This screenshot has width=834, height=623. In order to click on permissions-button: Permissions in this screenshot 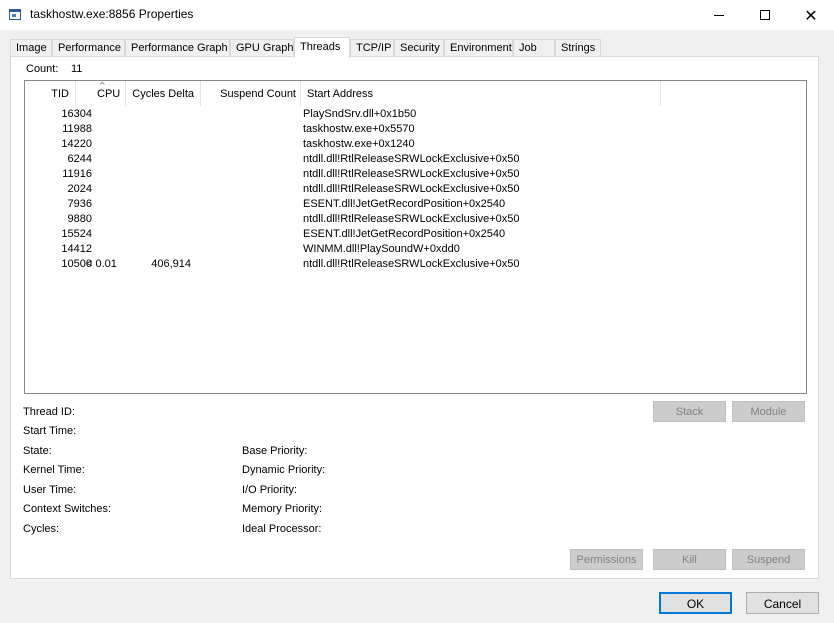, I will do `click(606, 559)`.